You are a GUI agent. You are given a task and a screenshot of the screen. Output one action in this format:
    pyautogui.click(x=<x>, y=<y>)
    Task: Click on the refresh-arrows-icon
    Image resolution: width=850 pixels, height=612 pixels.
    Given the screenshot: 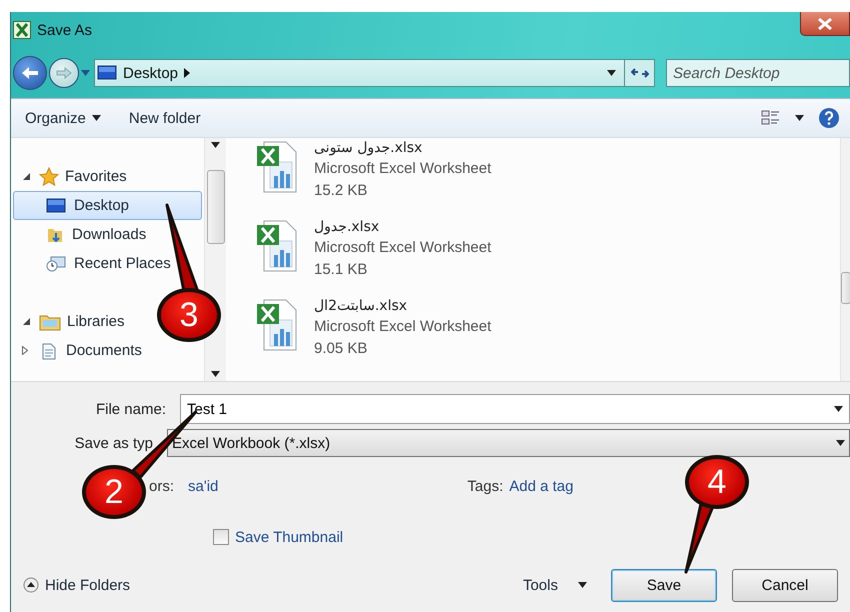 What is the action you would take?
    pyautogui.click(x=639, y=73)
    